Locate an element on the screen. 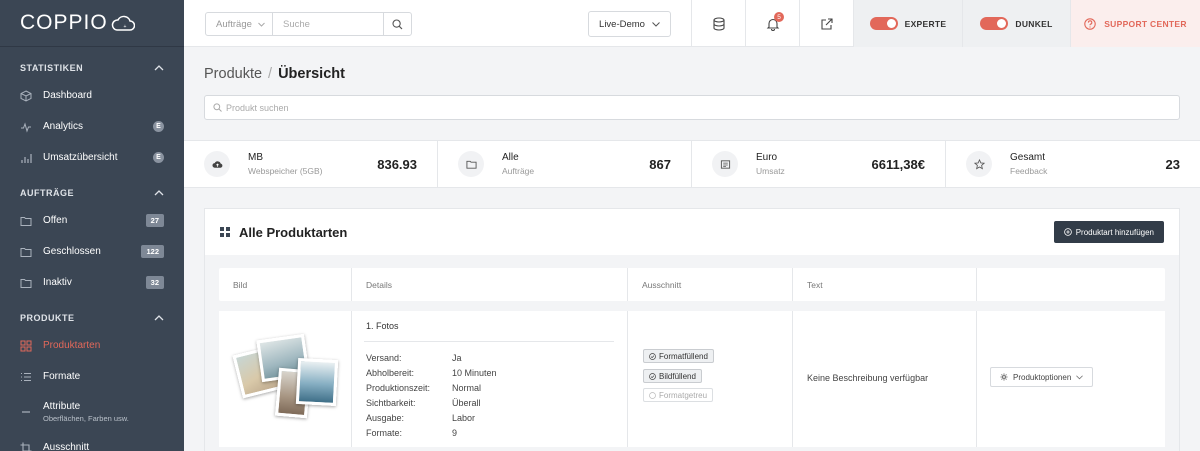 Image resolution: width=1200 pixels, height=451 pixels. dark-mode-toggle: DUNKEL is located at coordinates (1016, 23).